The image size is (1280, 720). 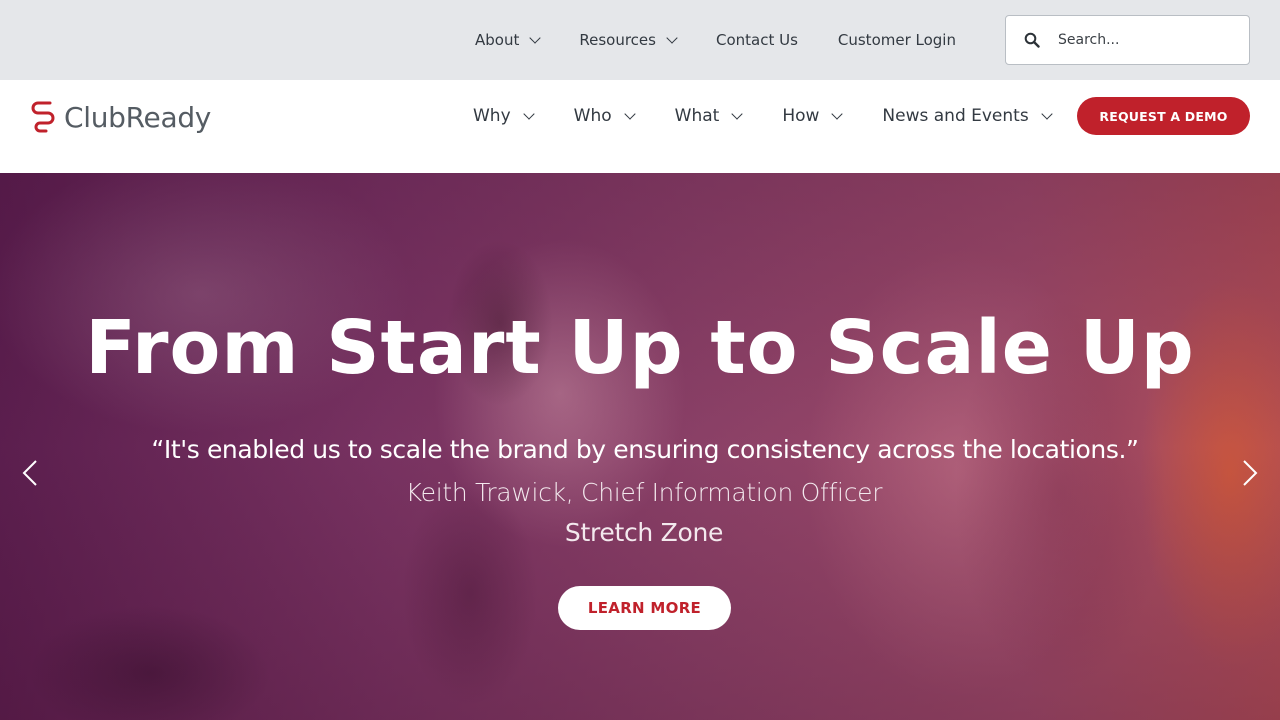 I want to click on search-icon, so click(x=1032, y=40).